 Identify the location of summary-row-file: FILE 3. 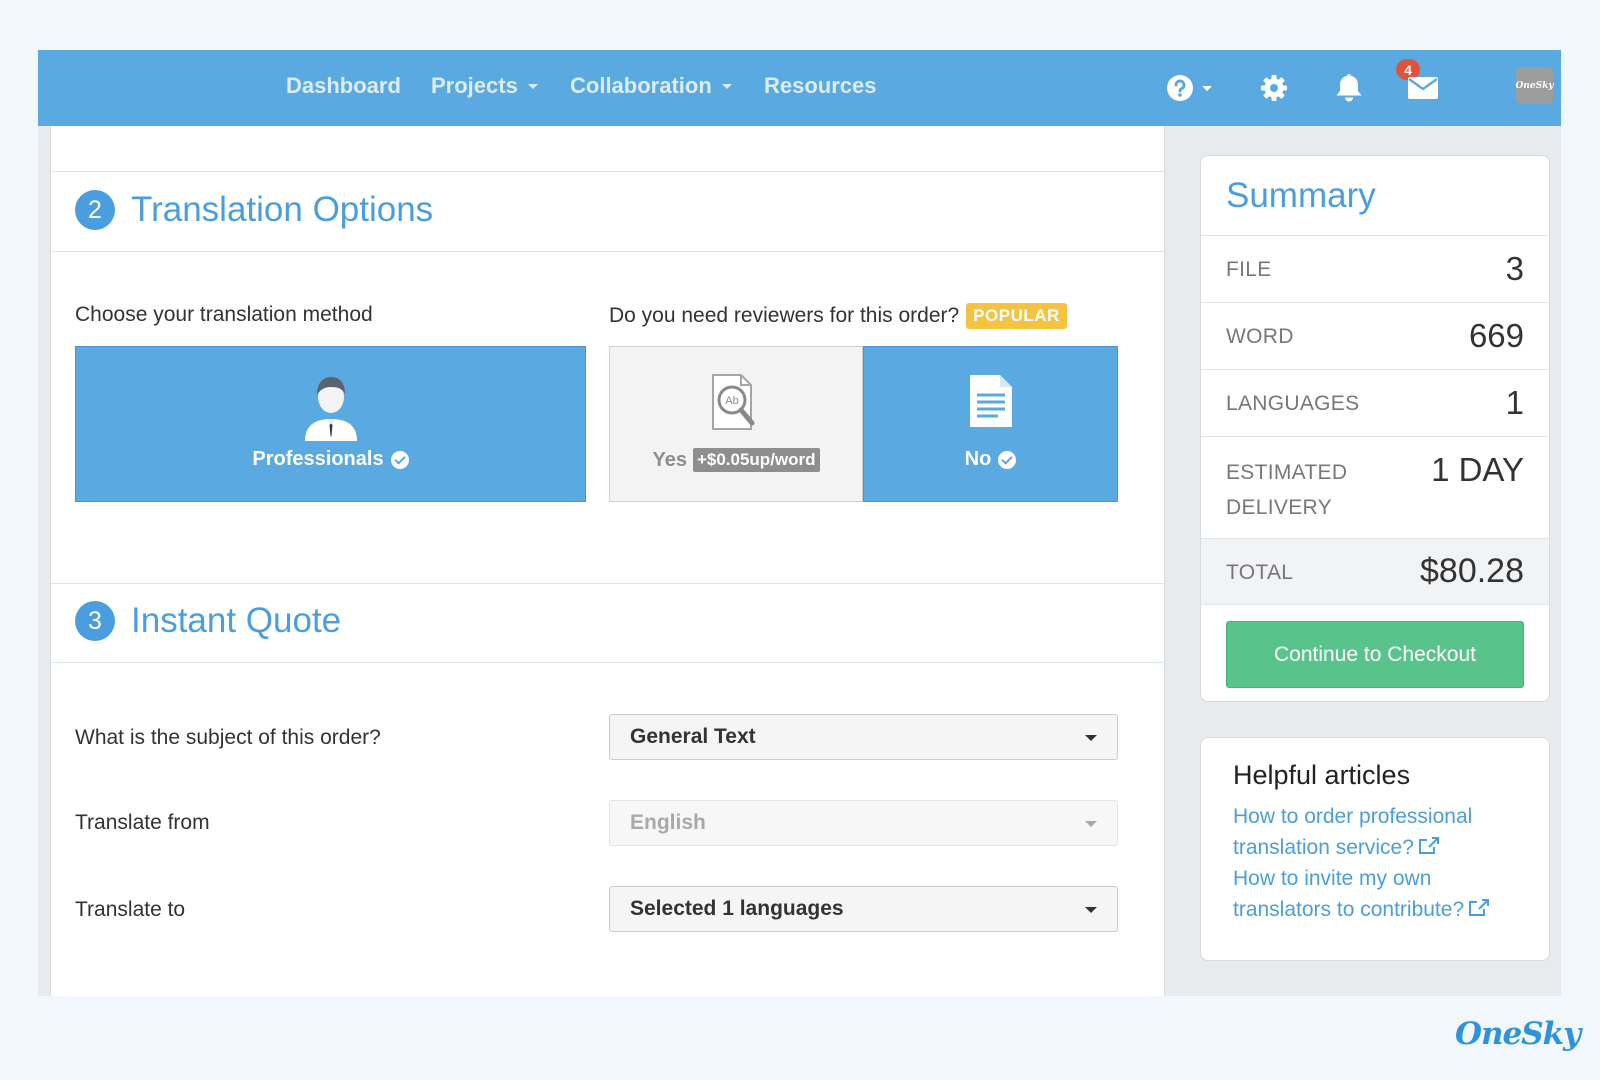
(1375, 268).